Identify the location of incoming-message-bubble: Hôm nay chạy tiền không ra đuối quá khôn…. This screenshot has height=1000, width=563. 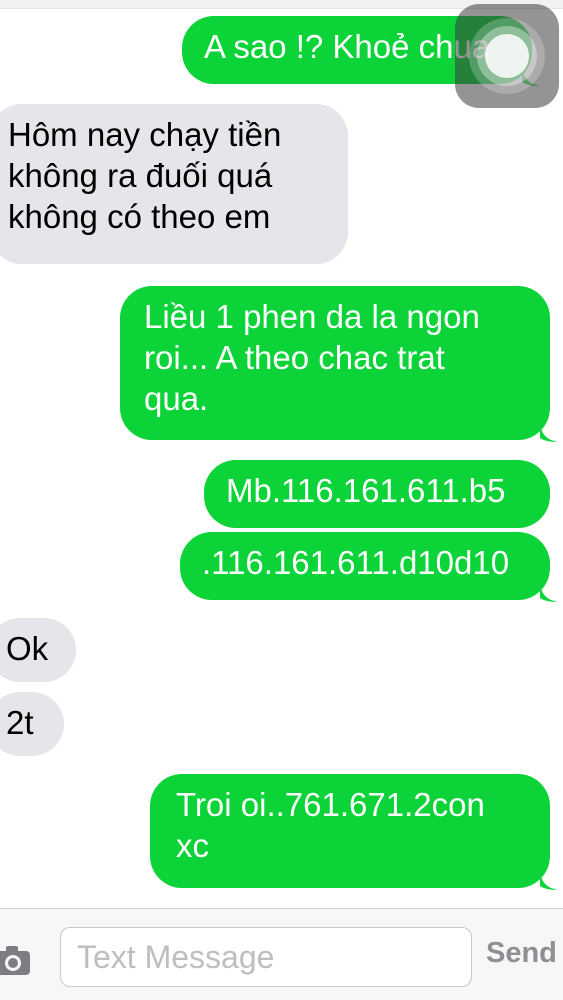
(174, 184).